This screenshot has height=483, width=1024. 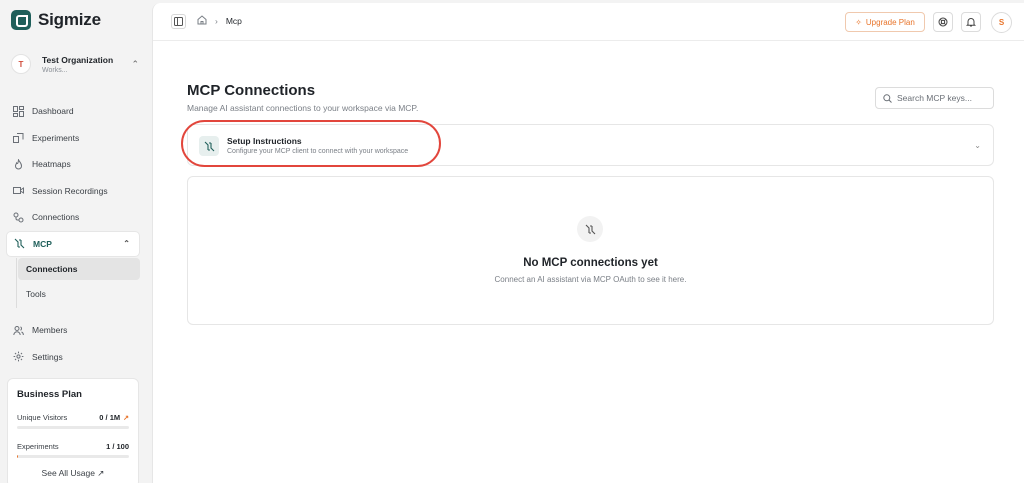 What do you see at coordinates (73, 417) in the screenshot?
I see `usage-row-visitors: Unique Visitors 0 / 1M ↗` at bounding box center [73, 417].